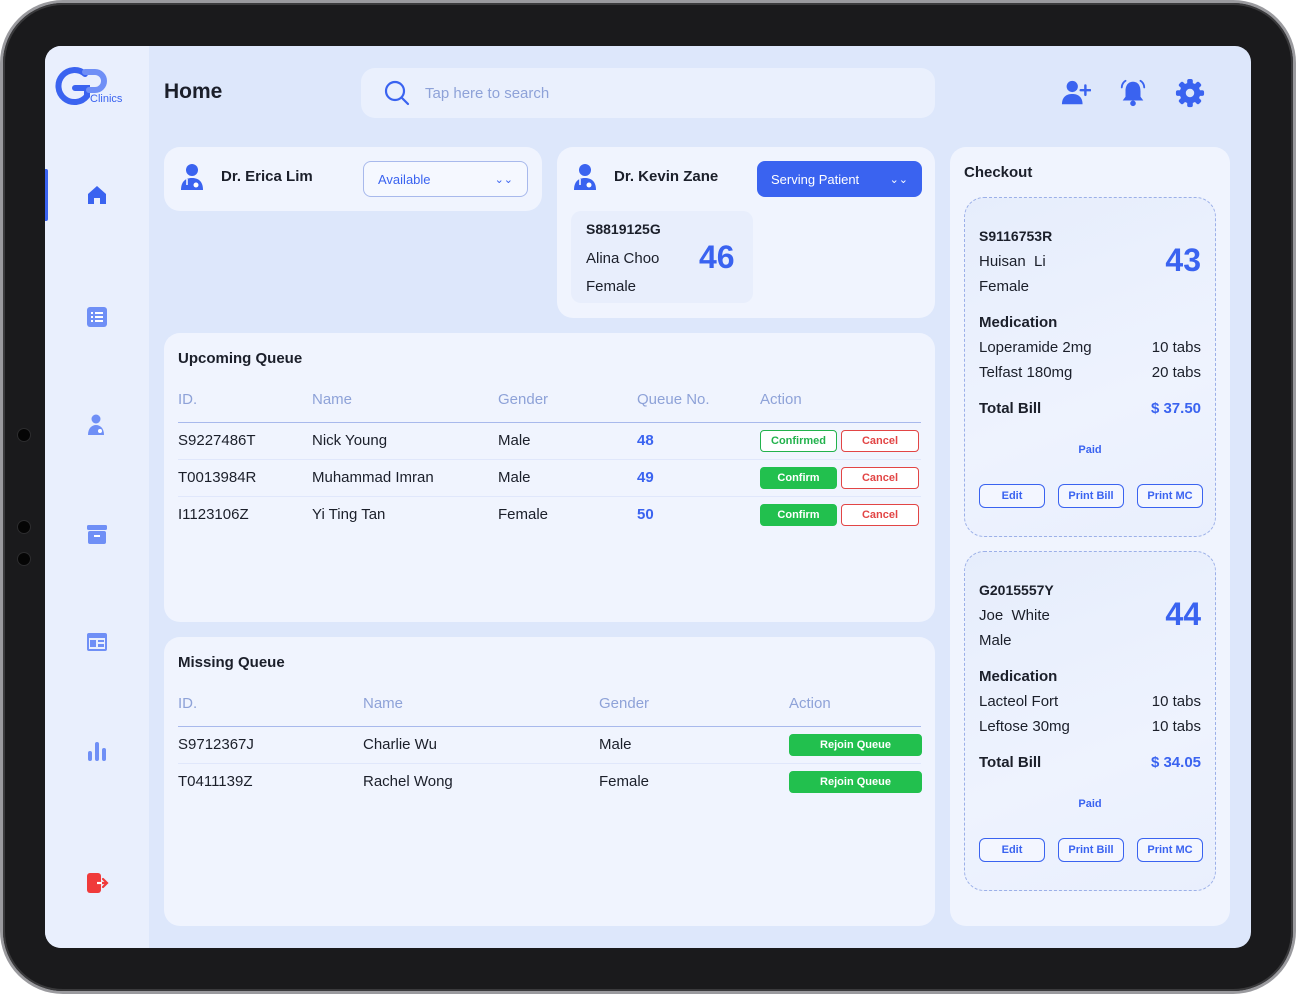 The height and width of the screenshot is (997, 1300). Describe the element at coordinates (1090, 804) in the screenshot. I see `payment-status: Paid` at that location.